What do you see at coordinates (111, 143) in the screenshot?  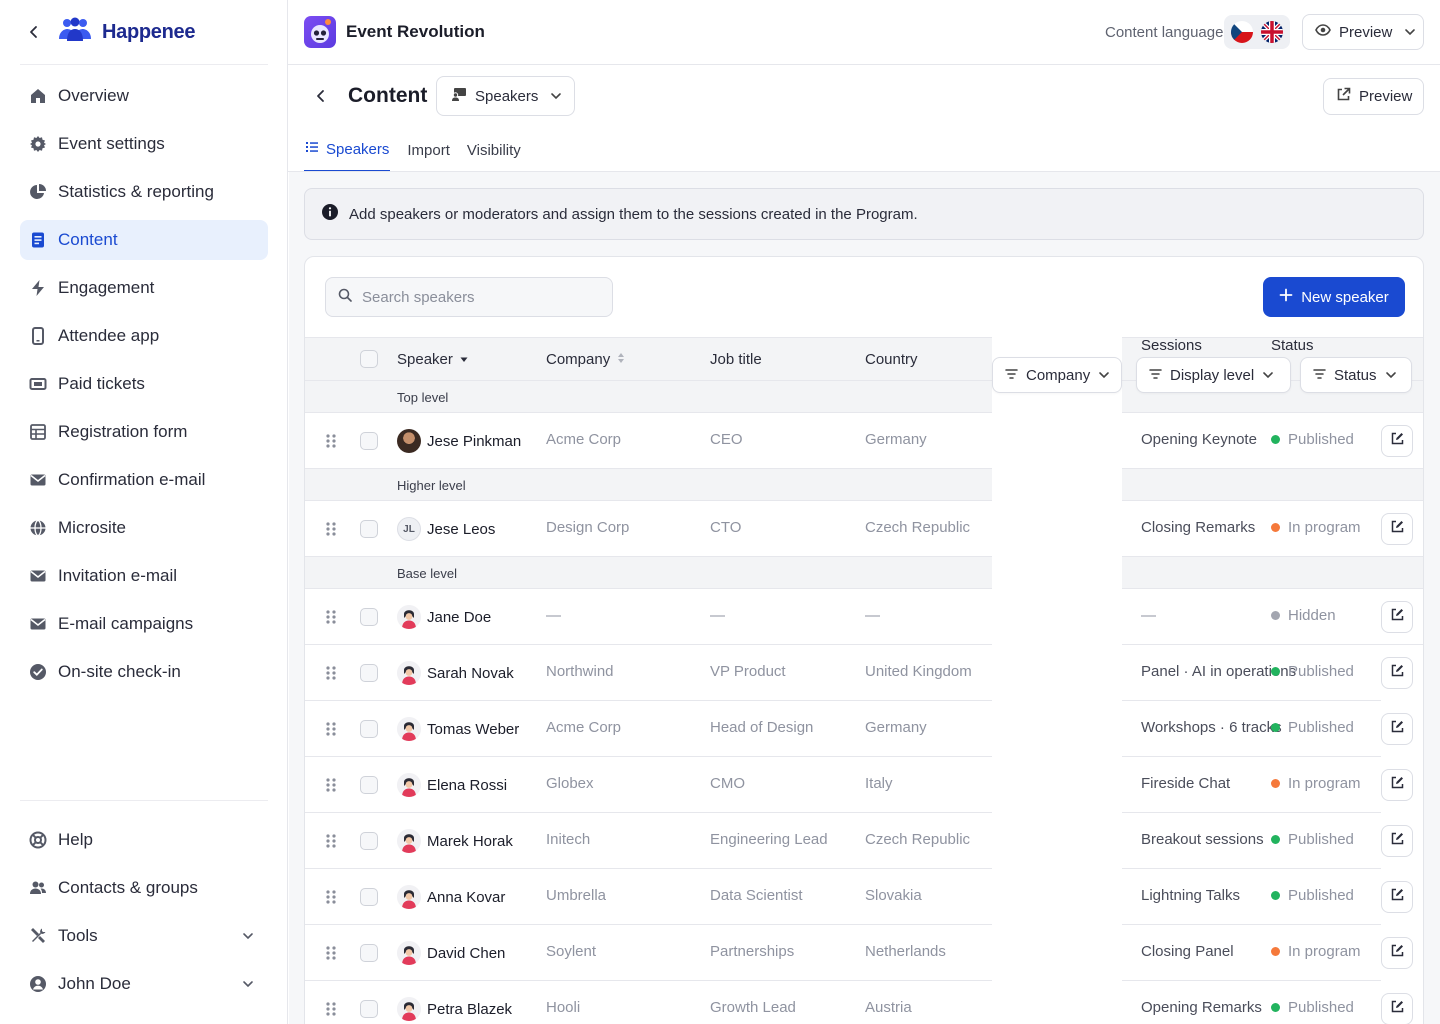 I see `nav-label: Event settings` at bounding box center [111, 143].